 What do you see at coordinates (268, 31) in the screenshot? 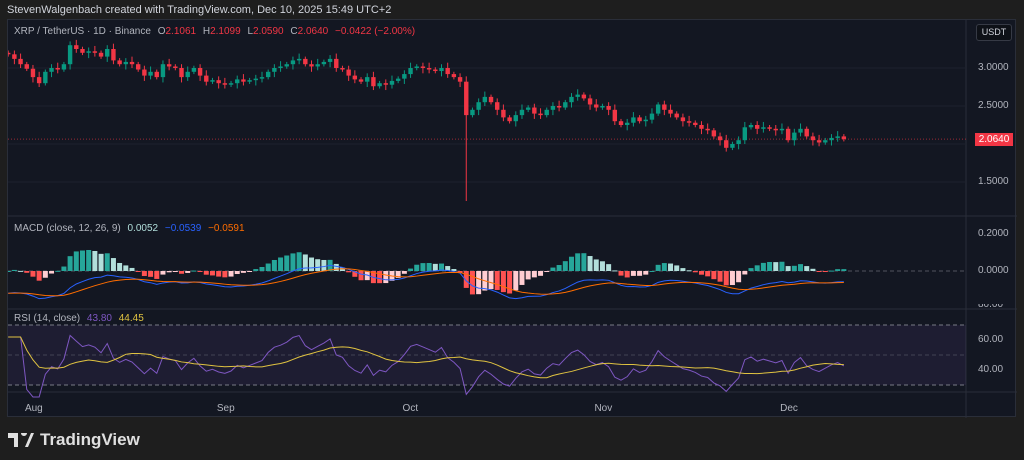
I see `low-value: 2.0590` at bounding box center [268, 31].